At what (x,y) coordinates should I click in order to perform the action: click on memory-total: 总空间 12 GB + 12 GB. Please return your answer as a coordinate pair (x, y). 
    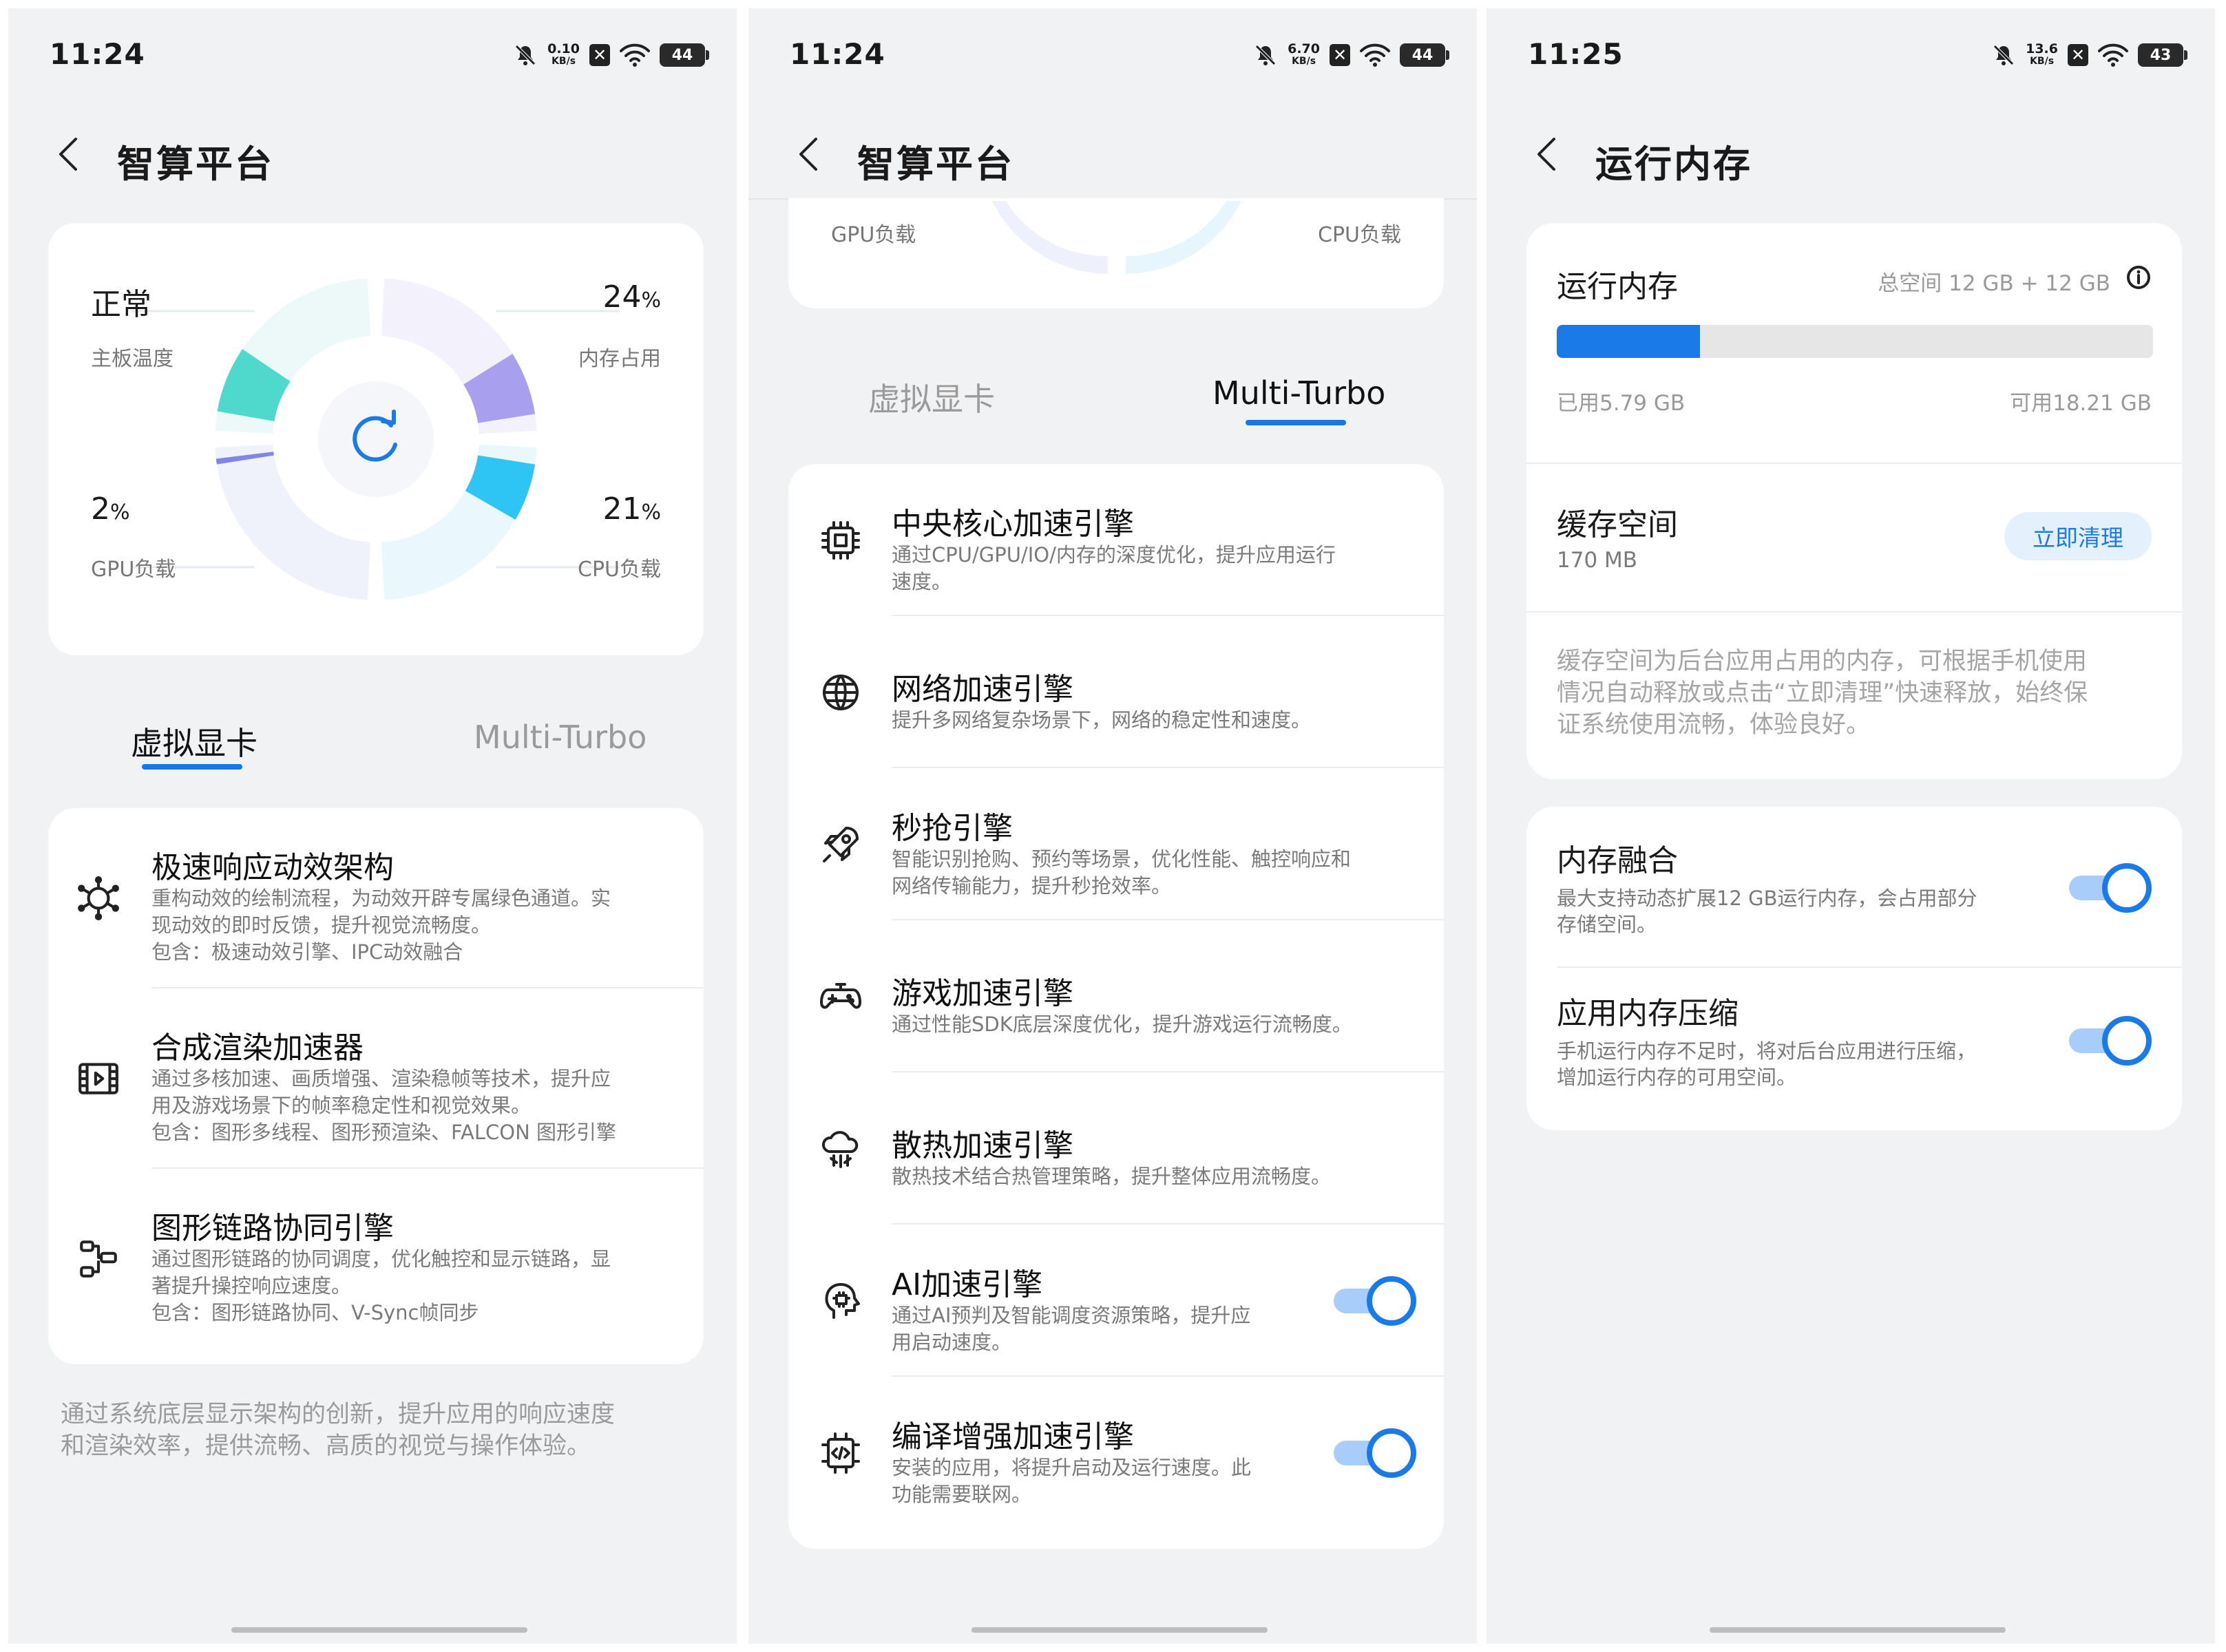
    Looking at the image, I should click on (1994, 283).